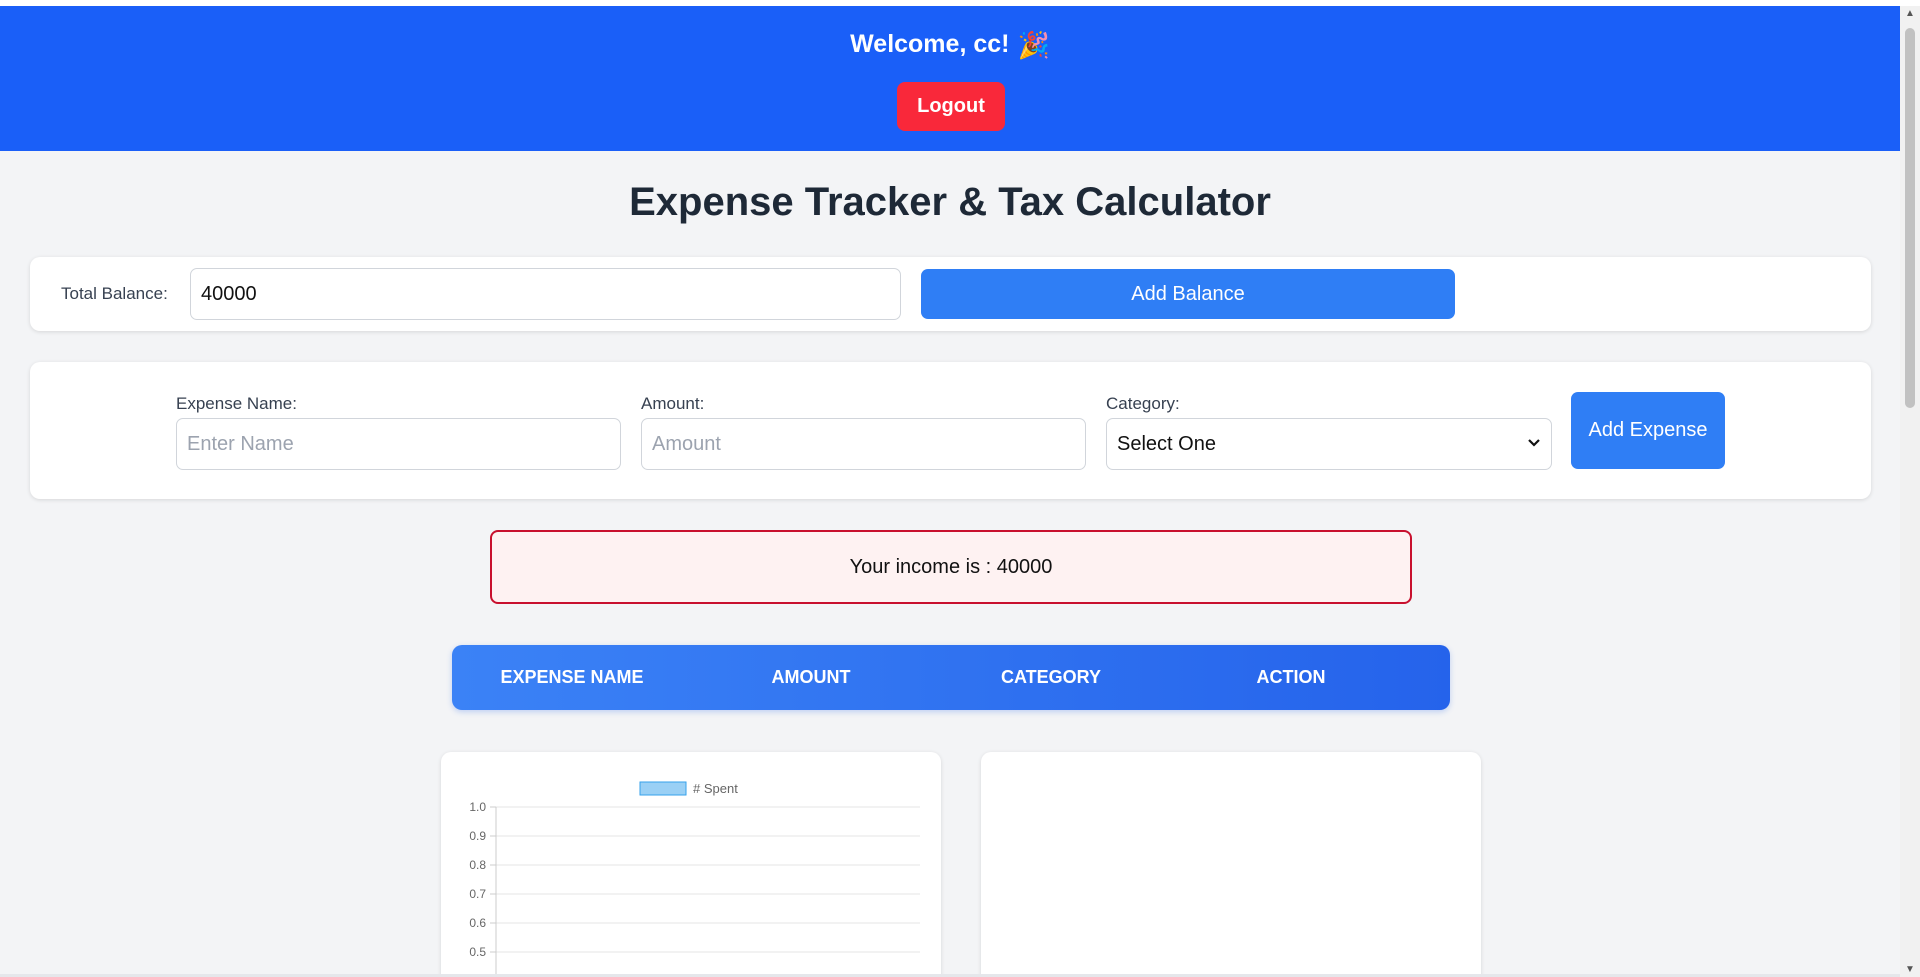 This screenshot has width=1920, height=977. I want to click on welcome-message: Welcome, cc! 🎉, so click(950, 44).